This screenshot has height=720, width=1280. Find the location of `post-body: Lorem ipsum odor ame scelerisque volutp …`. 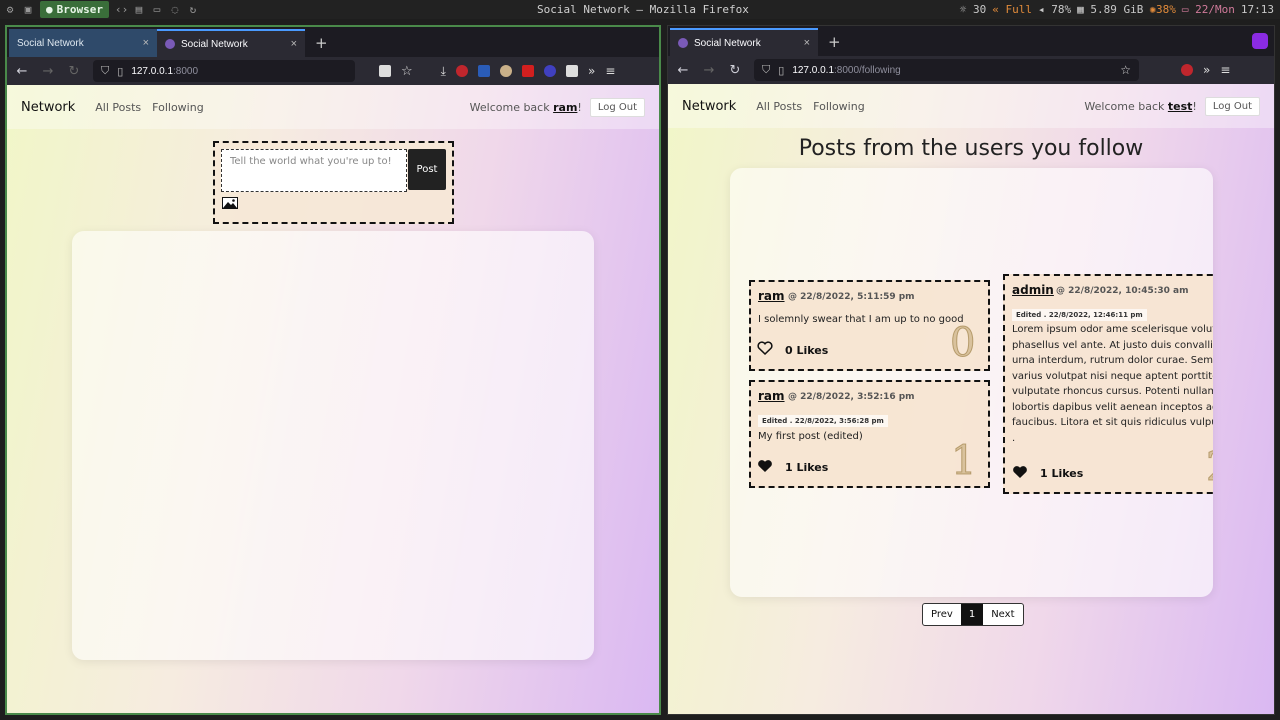

post-body: Lorem ipsum odor ame scelerisque volutp … is located at coordinates (1112, 384).